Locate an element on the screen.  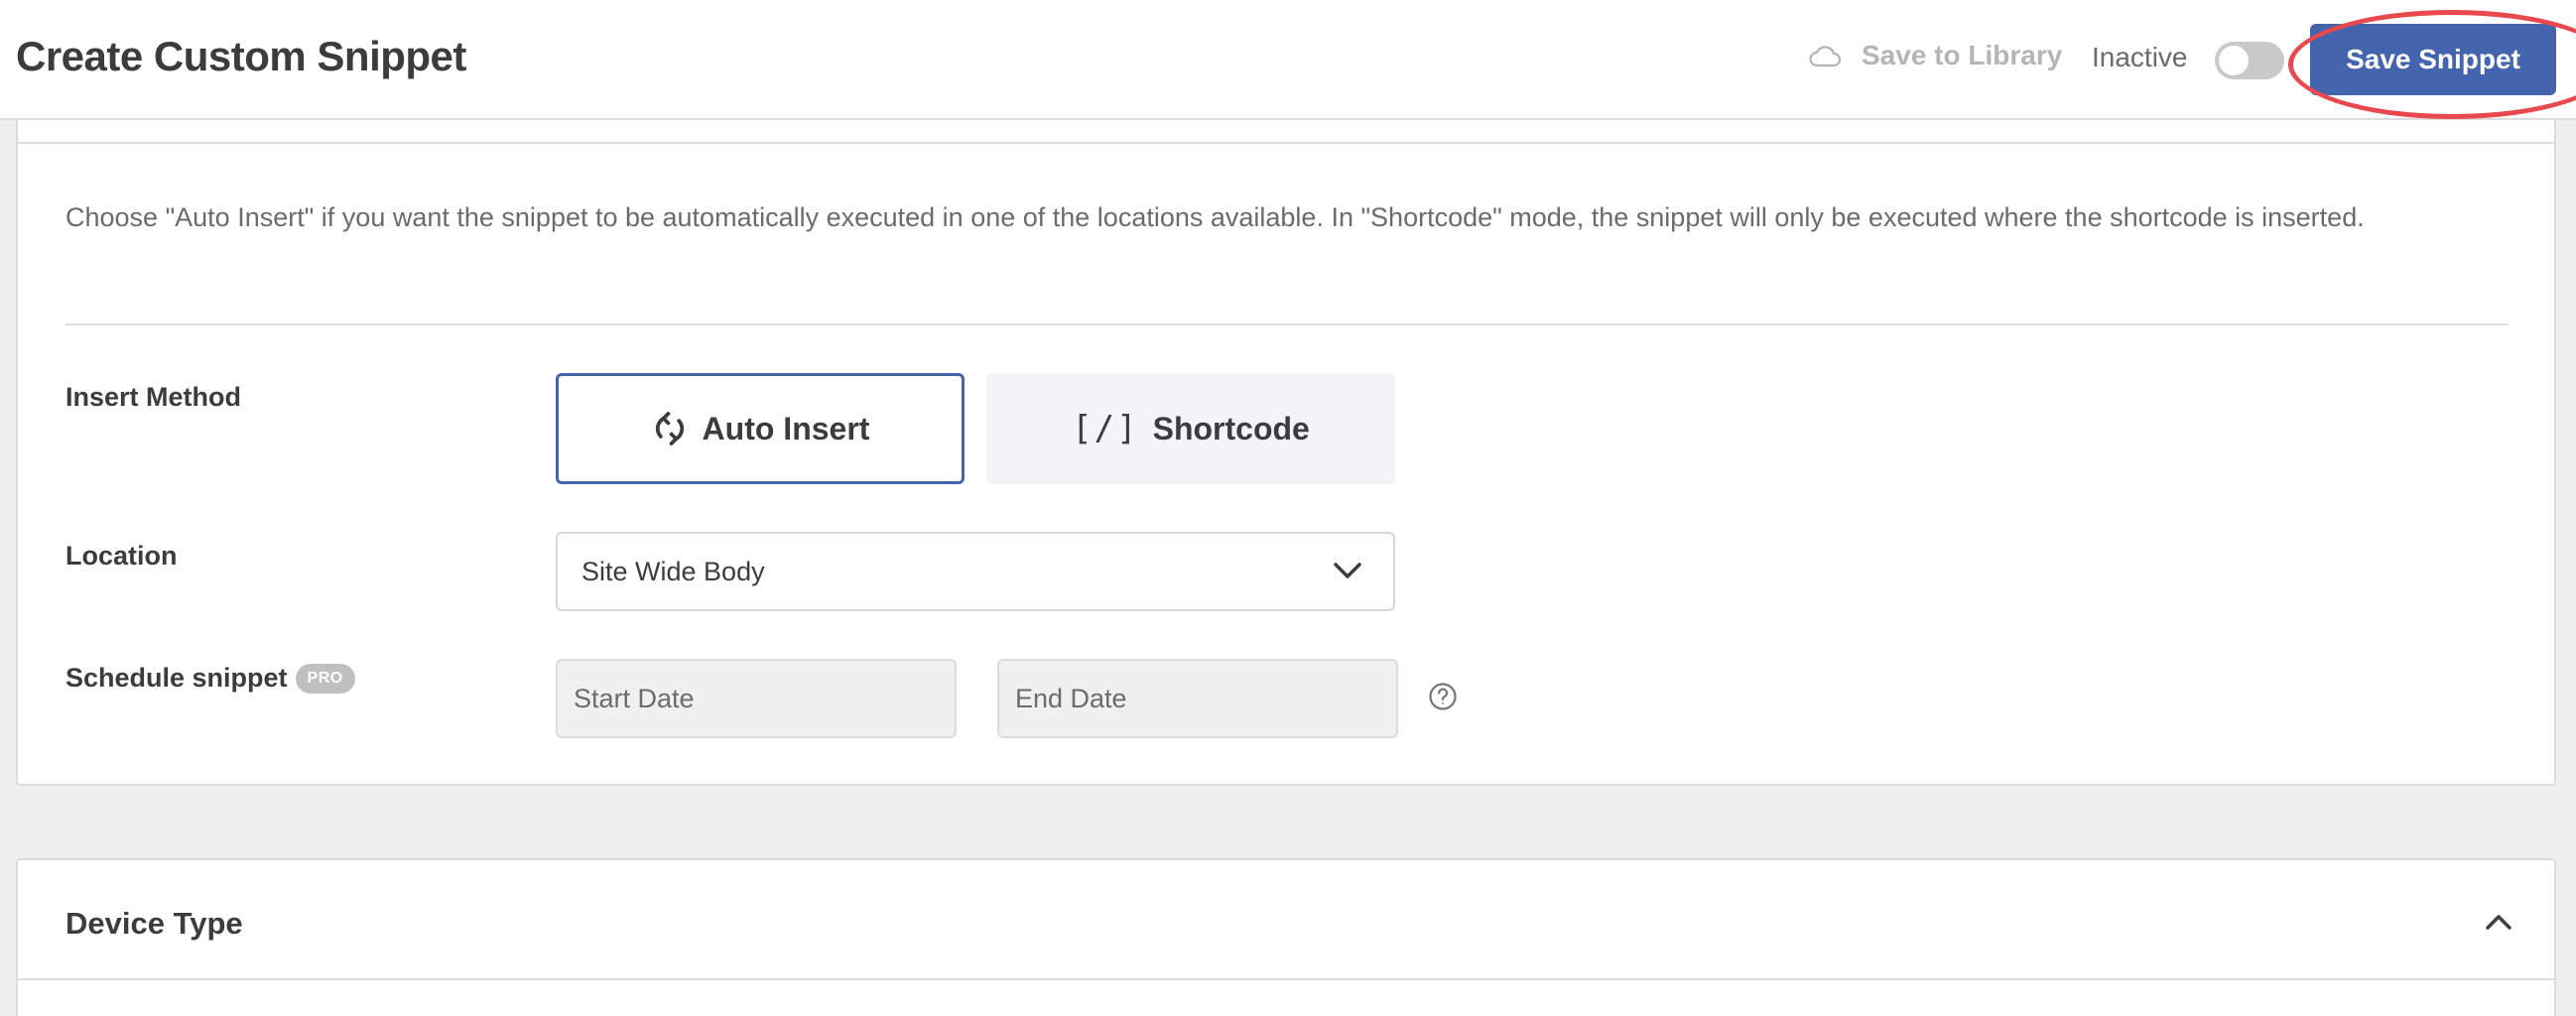
pro-badge: PRO is located at coordinates (325, 678).